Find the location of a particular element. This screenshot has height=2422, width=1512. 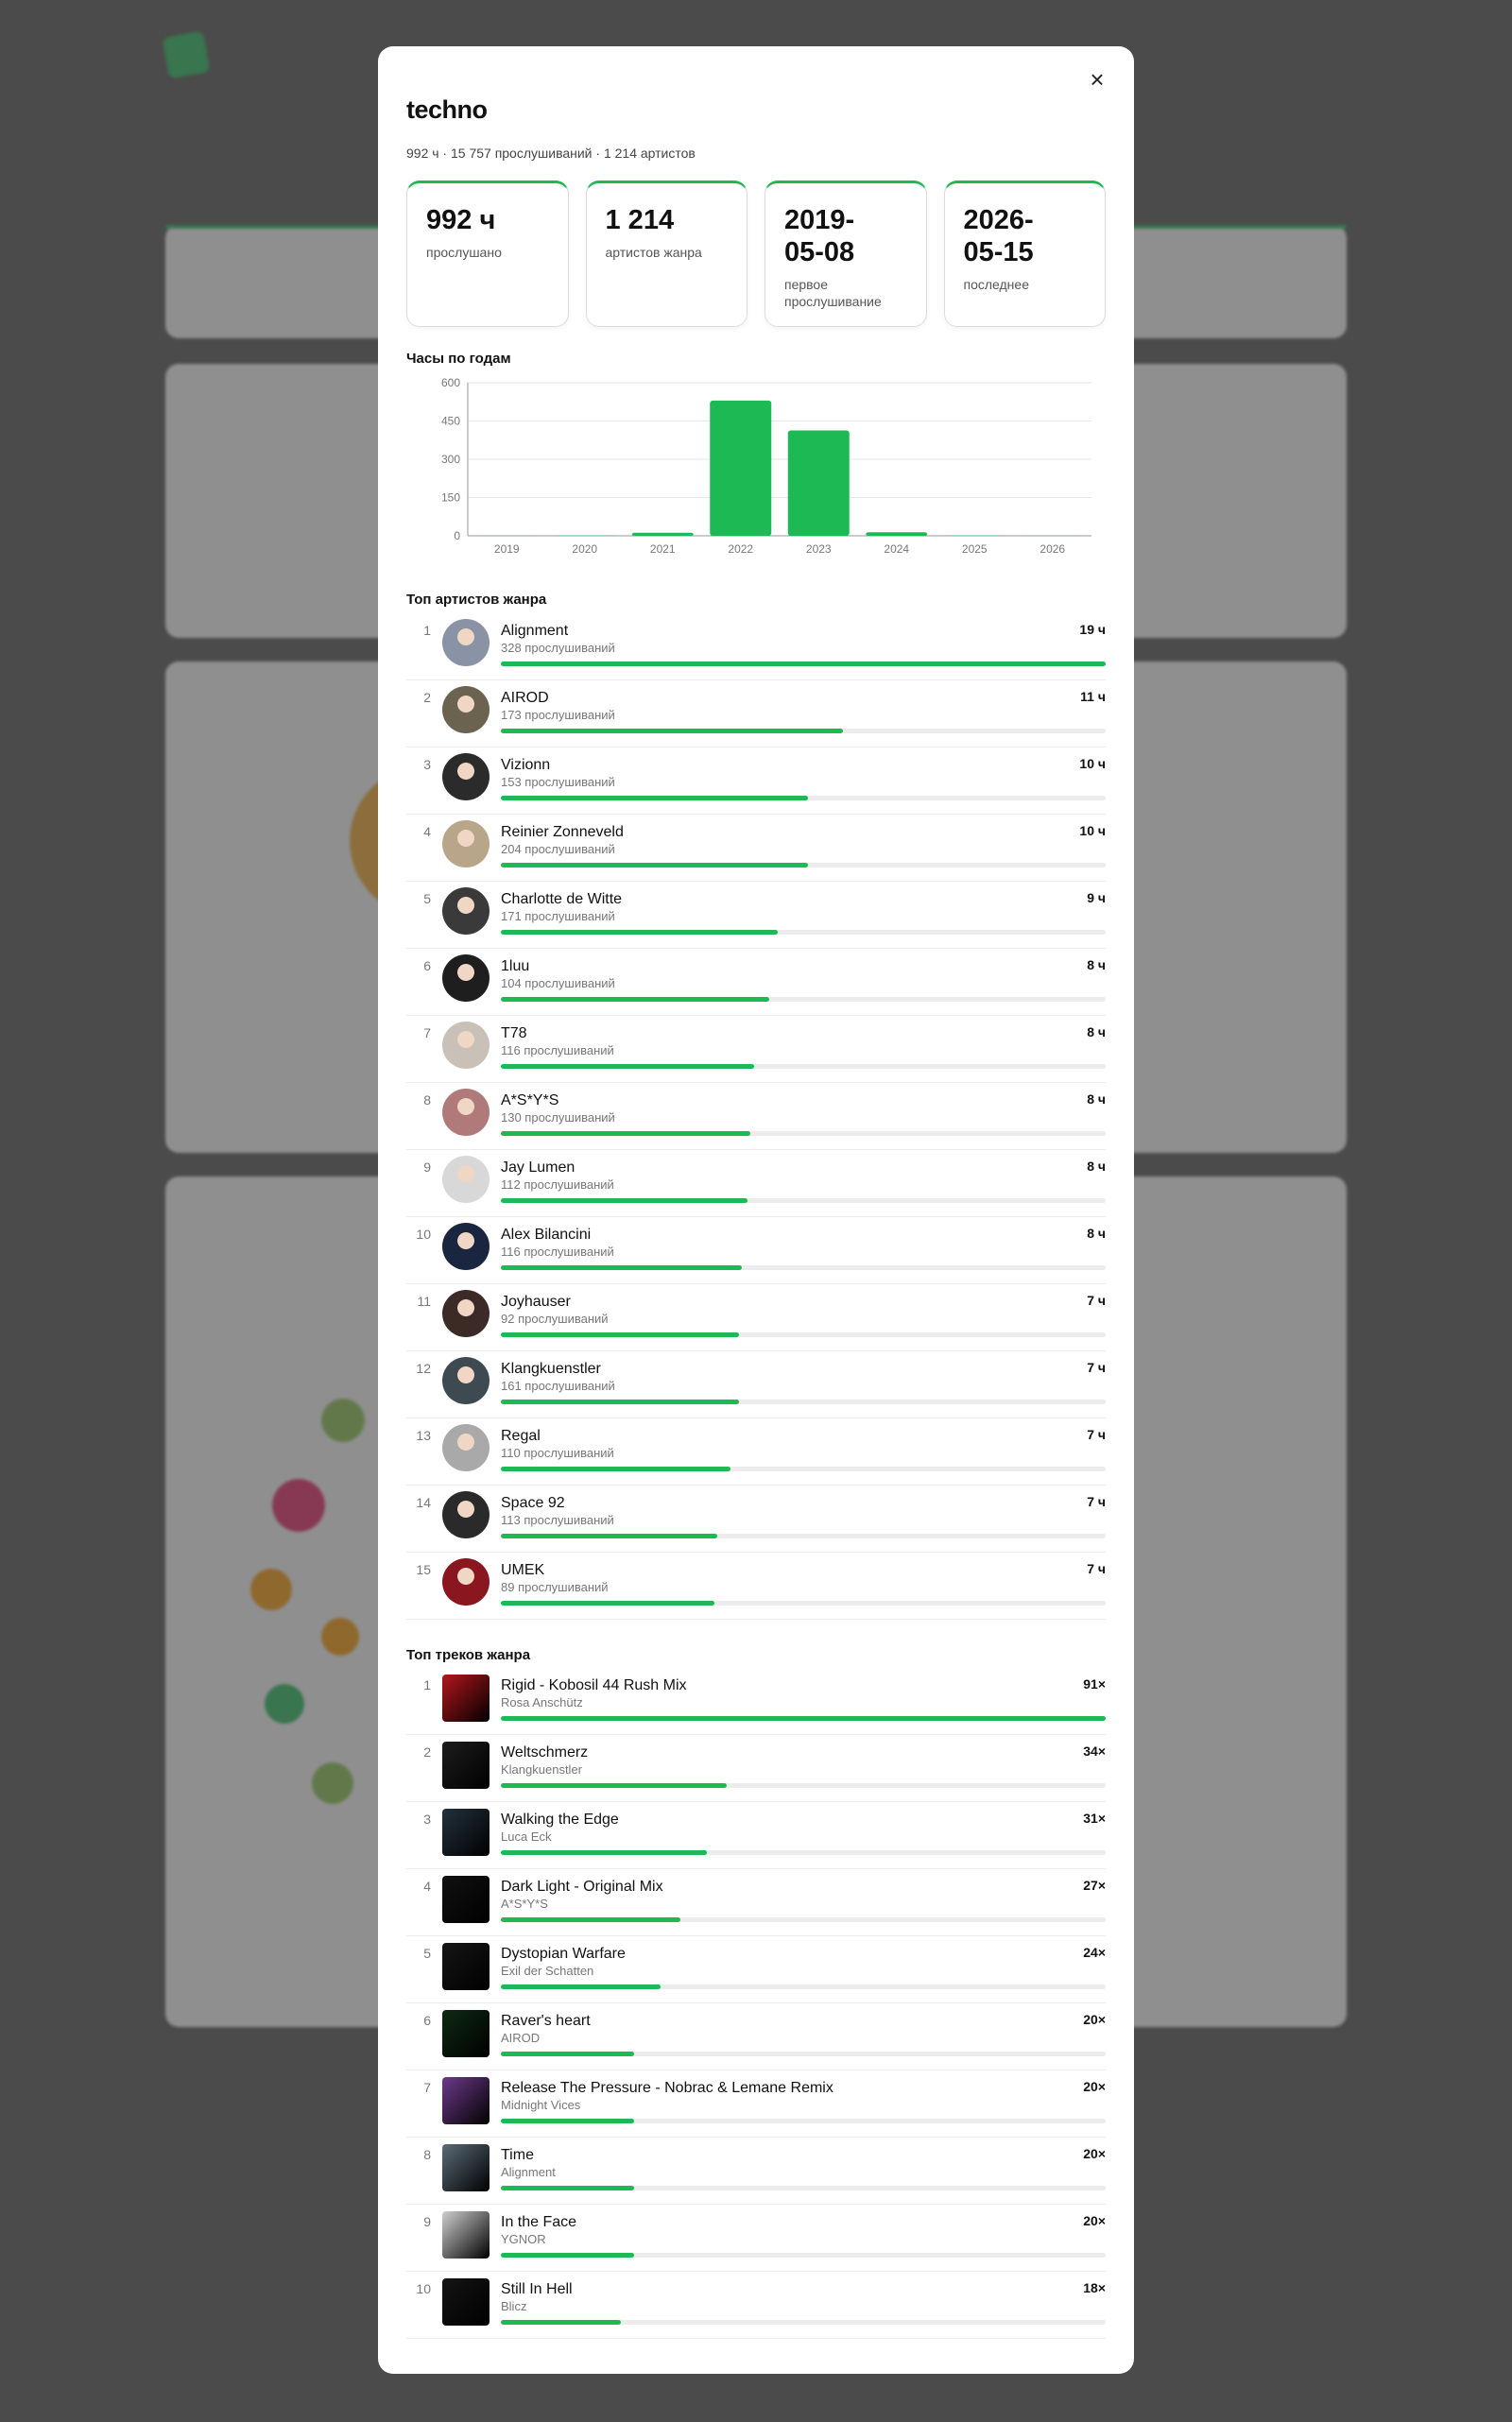

rank-number: 3 is located at coordinates (427, 764).